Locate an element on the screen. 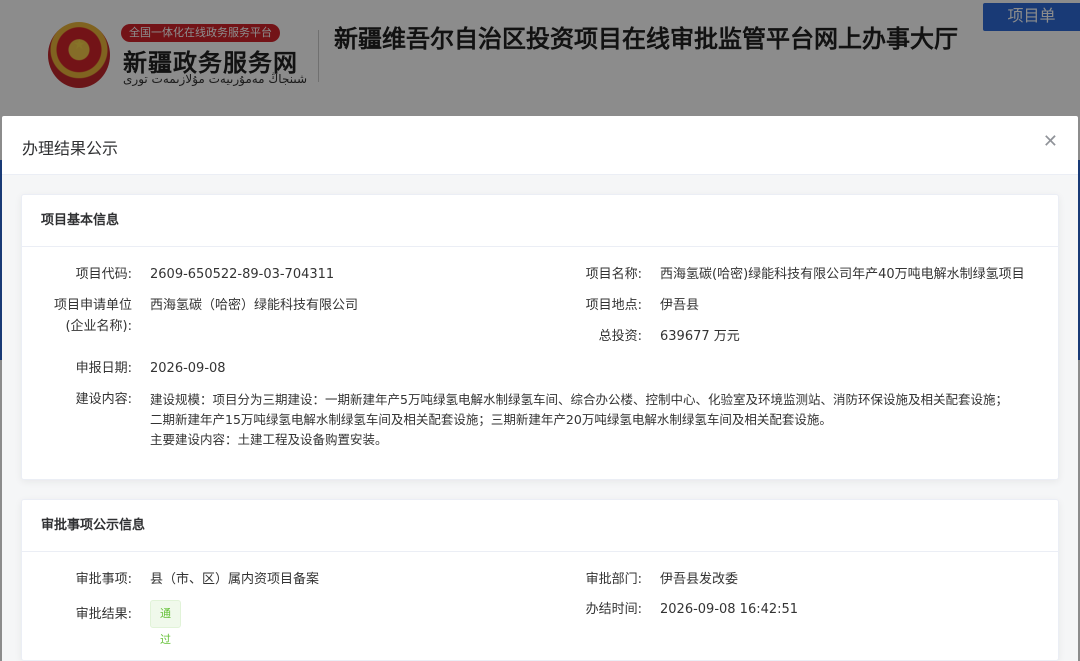 The width and height of the screenshot is (1080, 661). approval-result-label: 审批结果: is located at coordinates (103, 614).